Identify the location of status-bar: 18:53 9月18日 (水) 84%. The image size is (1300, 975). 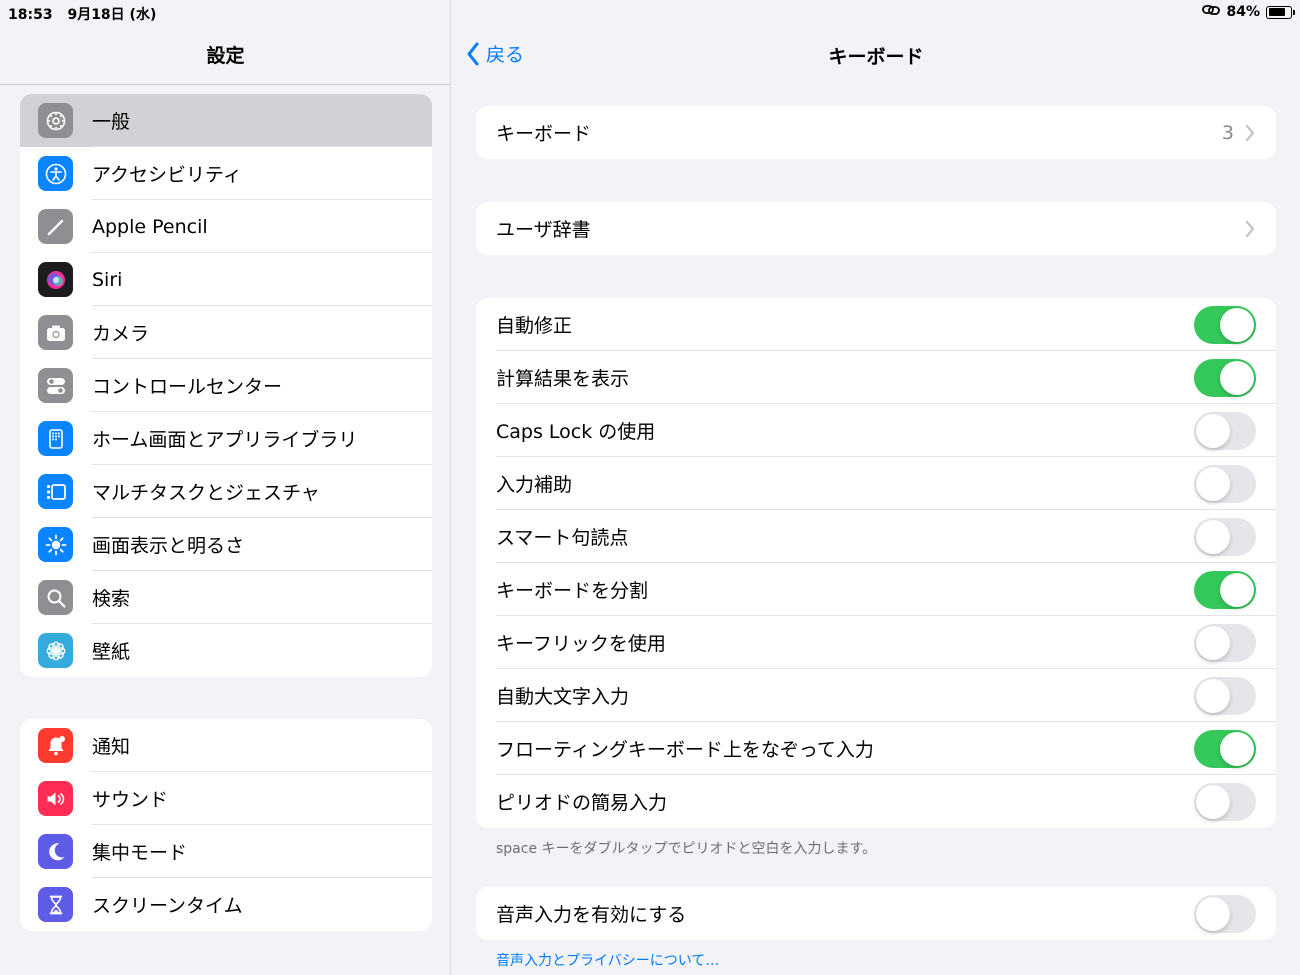
(650, 12).